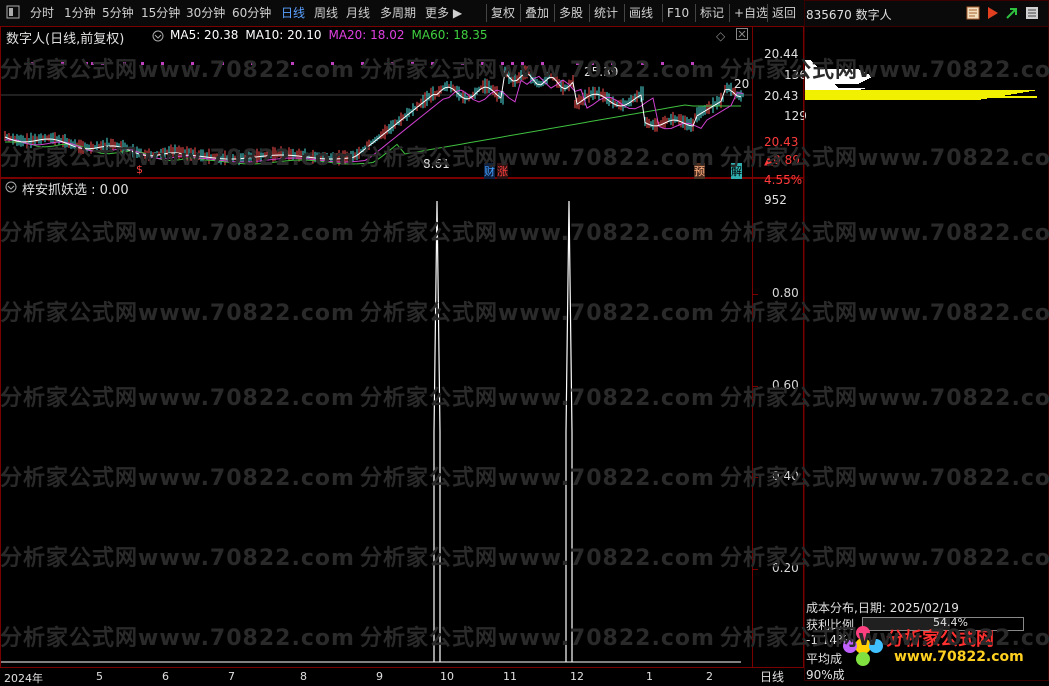 This screenshot has height=686, width=1049. I want to click on toolbar-button-1: 叠加, so click(537, 13).